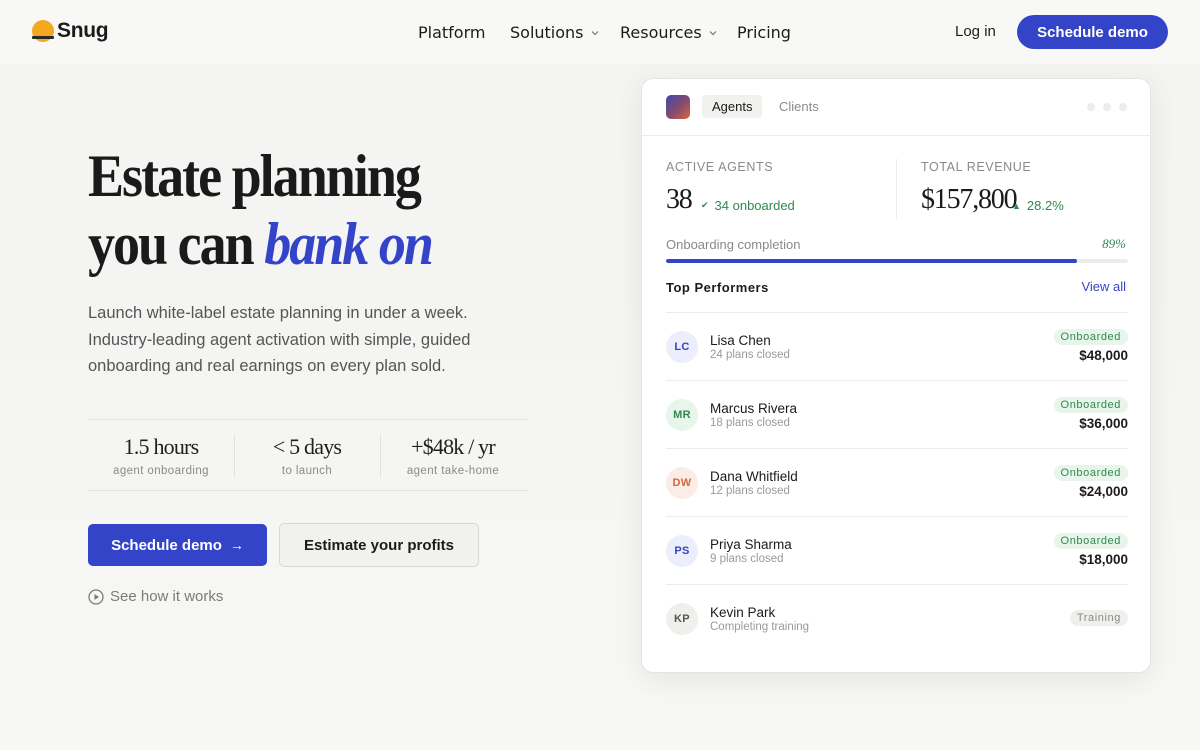  Describe the element at coordinates (43, 31) in the screenshot. I see `sun-logo-icon` at that location.